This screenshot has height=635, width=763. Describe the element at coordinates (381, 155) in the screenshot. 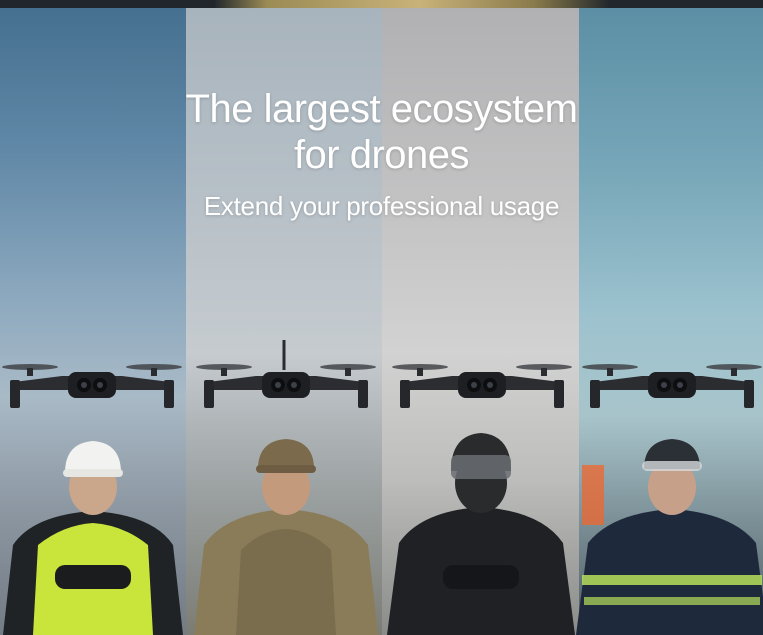

I see `hero-title-line-2: for drones` at that location.